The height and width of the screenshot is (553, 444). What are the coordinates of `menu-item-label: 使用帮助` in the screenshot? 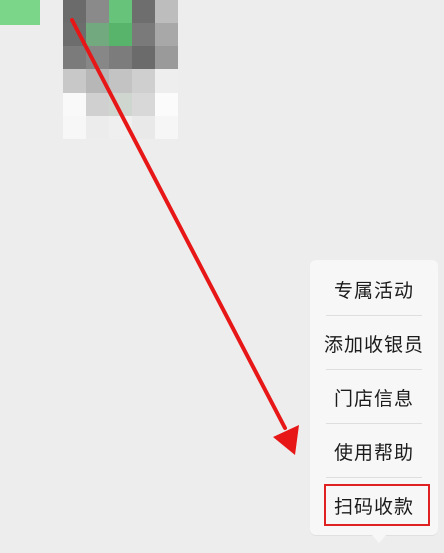 It's located at (373, 452).